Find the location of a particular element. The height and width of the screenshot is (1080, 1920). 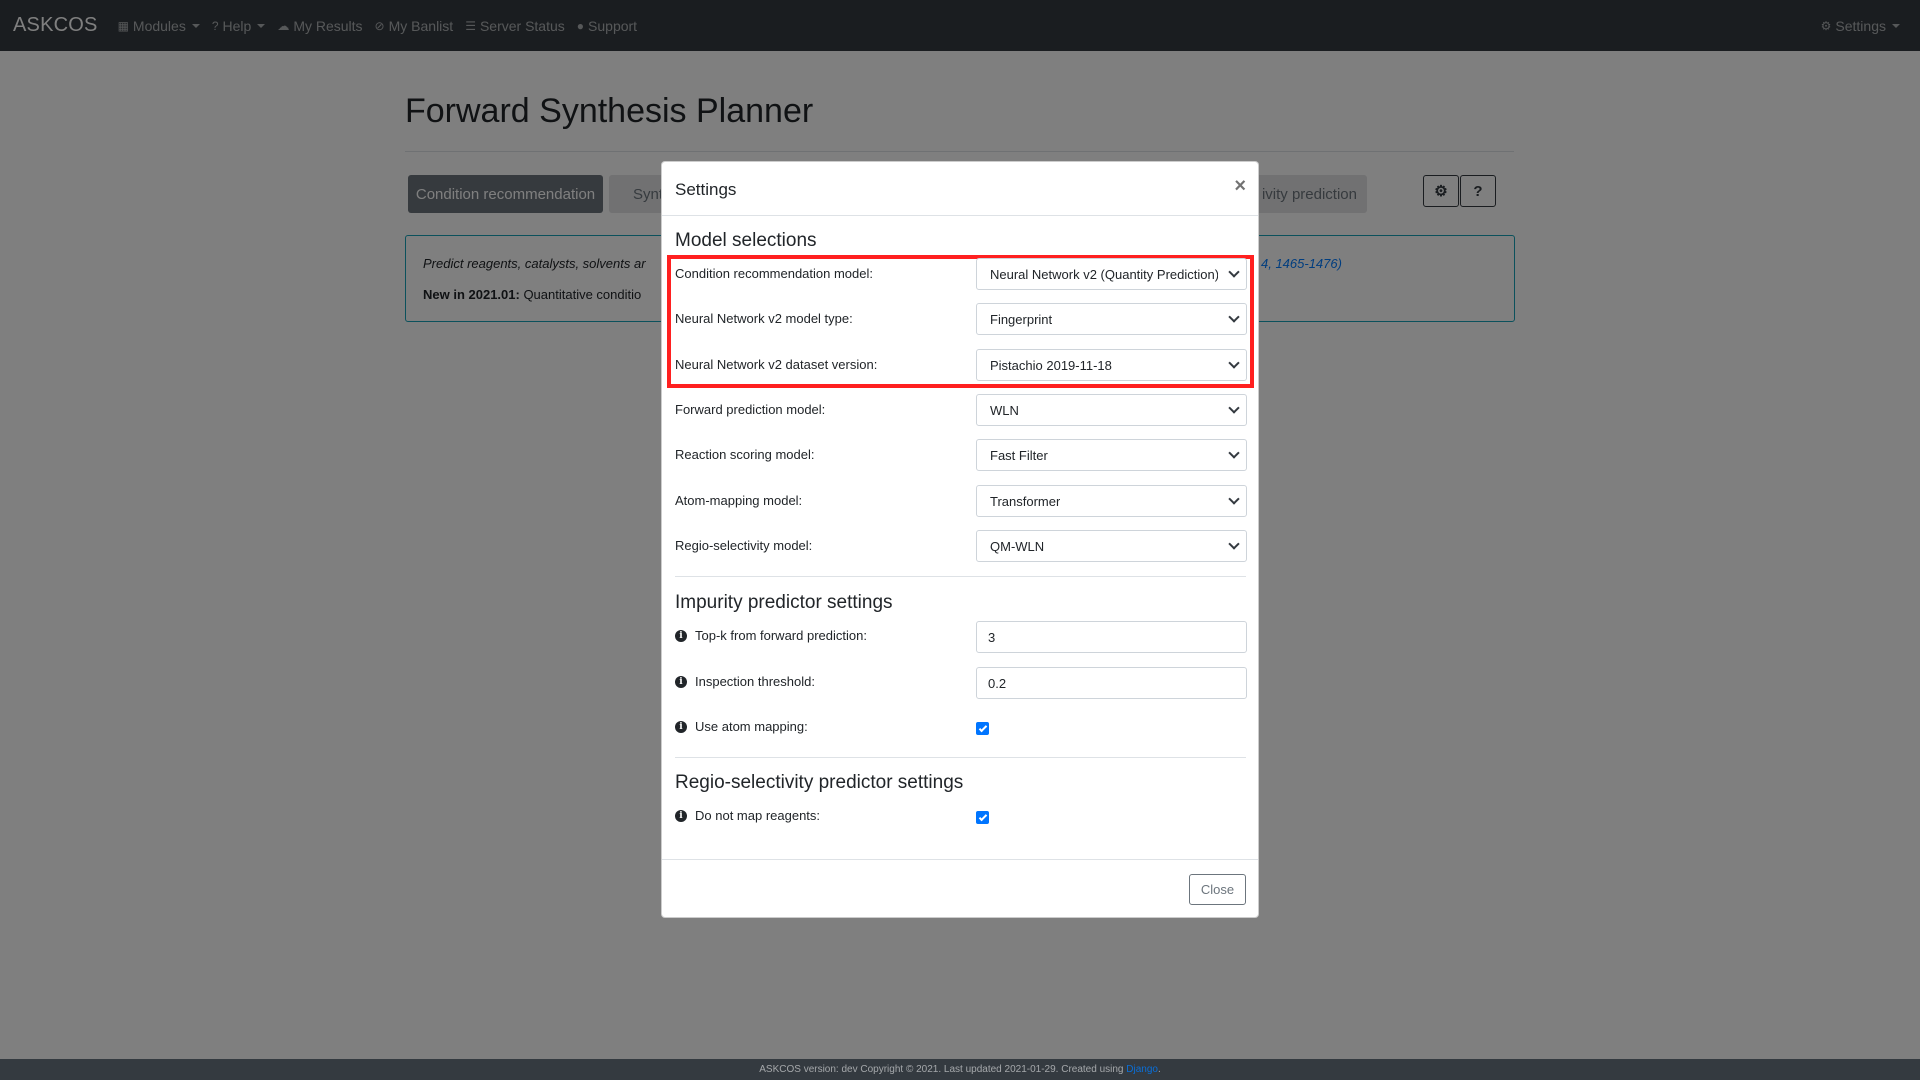

threshold-value: 0.2 is located at coordinates (997, 683).